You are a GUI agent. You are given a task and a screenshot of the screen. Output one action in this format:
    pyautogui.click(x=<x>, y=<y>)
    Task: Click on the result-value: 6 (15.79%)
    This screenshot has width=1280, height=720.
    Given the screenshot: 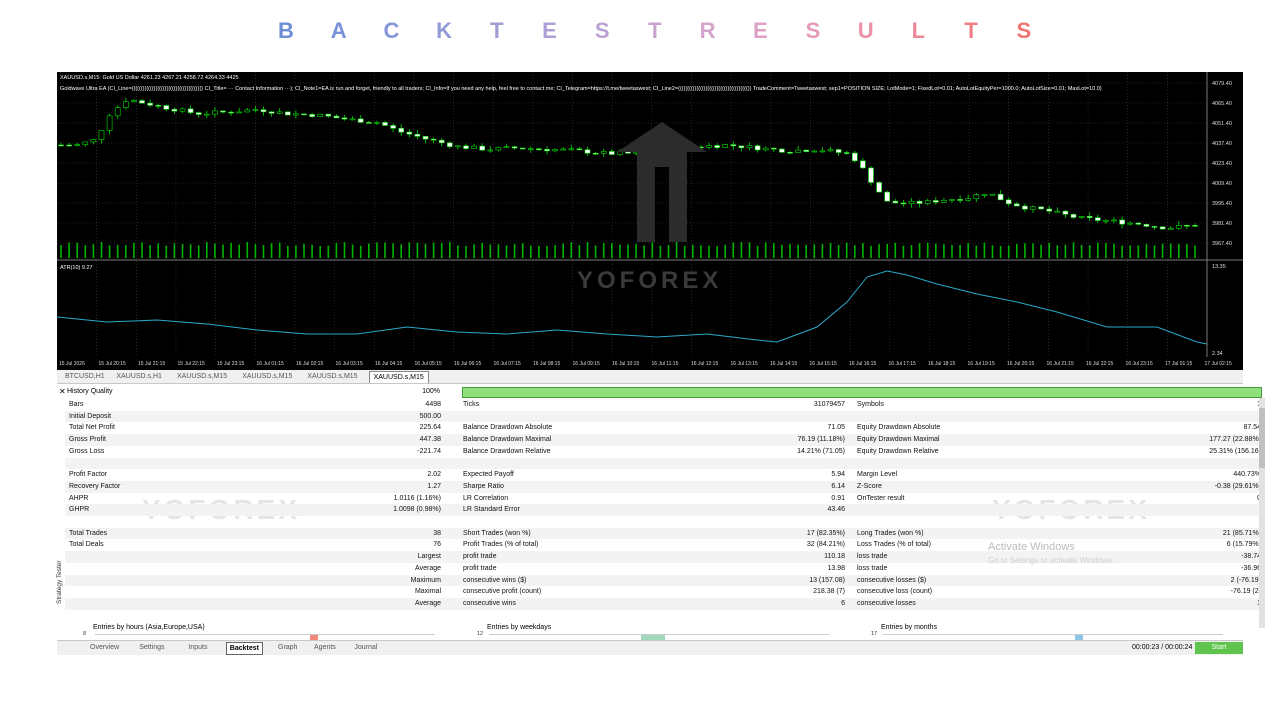 What is the action you would take?
    pyautogui.click(x=1243, y=545)
    